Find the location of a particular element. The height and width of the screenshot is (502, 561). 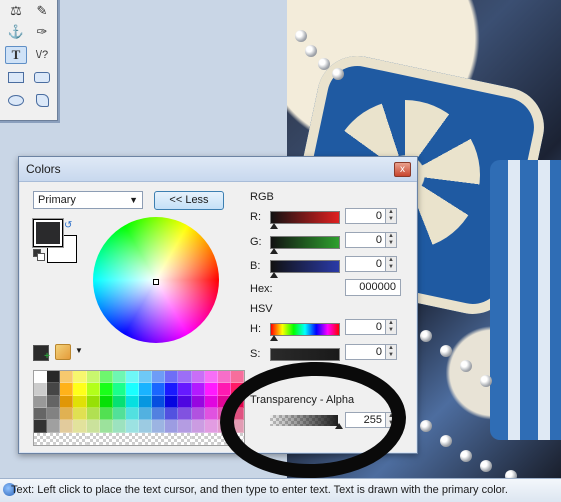

ellipse-icon is located at coordinates (16, 100).